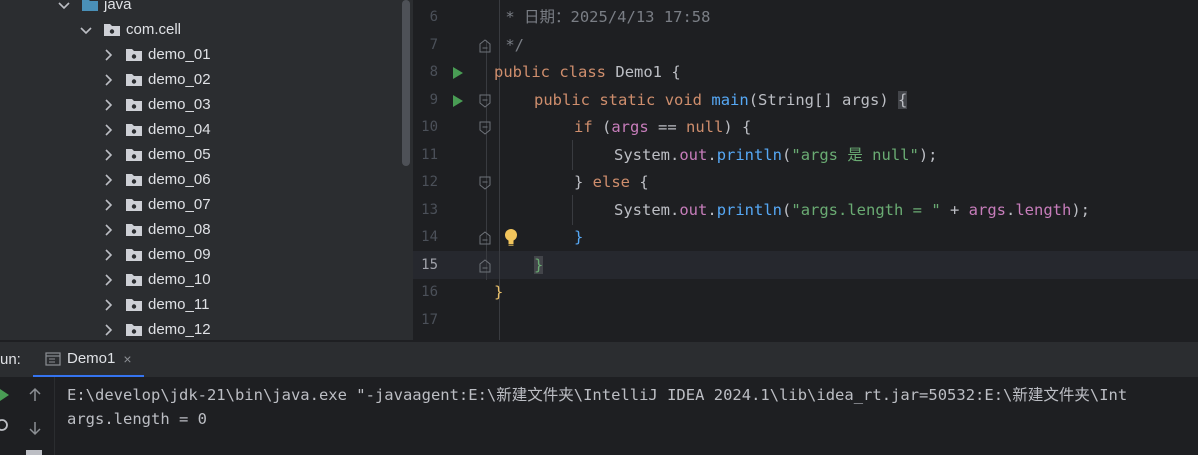 The width and height of the screenshot is (1198, 455). I want to click on tree-item-com-cell: com.cell, so click(130, 29).